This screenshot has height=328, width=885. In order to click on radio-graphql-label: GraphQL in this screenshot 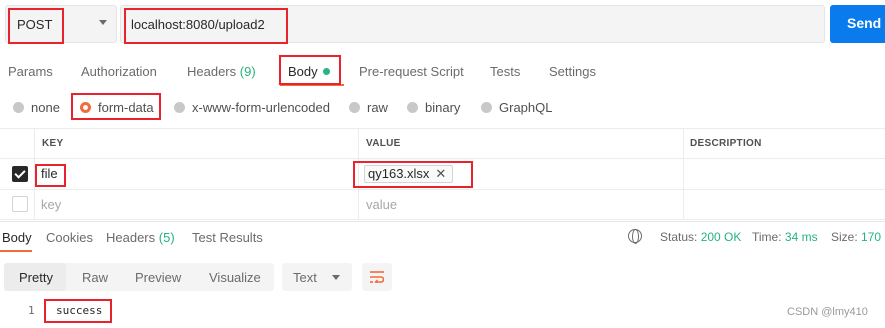, I will do `click(526, 107)`.